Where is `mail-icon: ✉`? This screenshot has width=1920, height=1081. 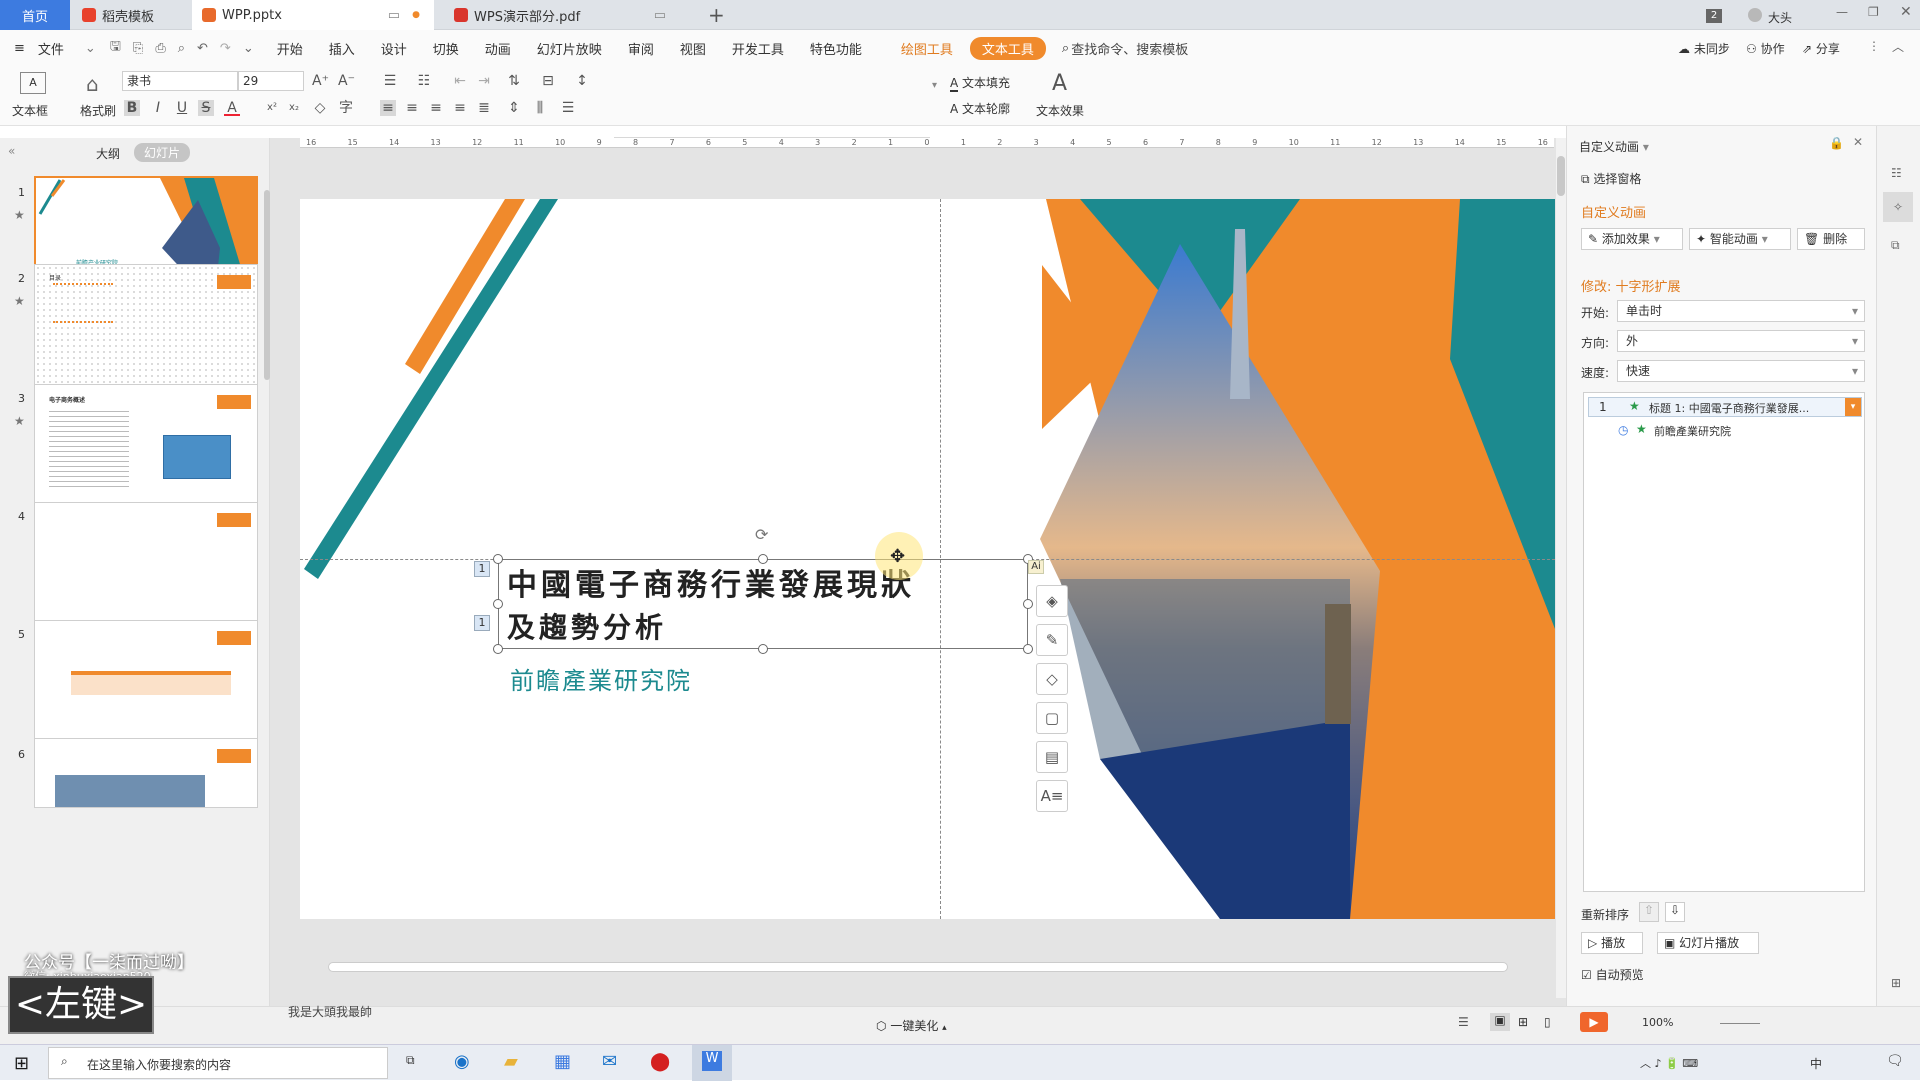 mail-icon: ✉ is located at coordinates (609, 1061).